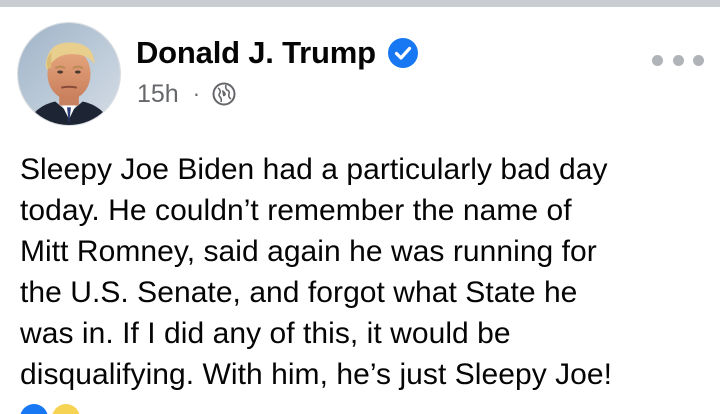 The image size is (720, 414). Describe the element at coordinates (158, 94) in the screenshot. I see `post-timestamp: 15h` at that location.